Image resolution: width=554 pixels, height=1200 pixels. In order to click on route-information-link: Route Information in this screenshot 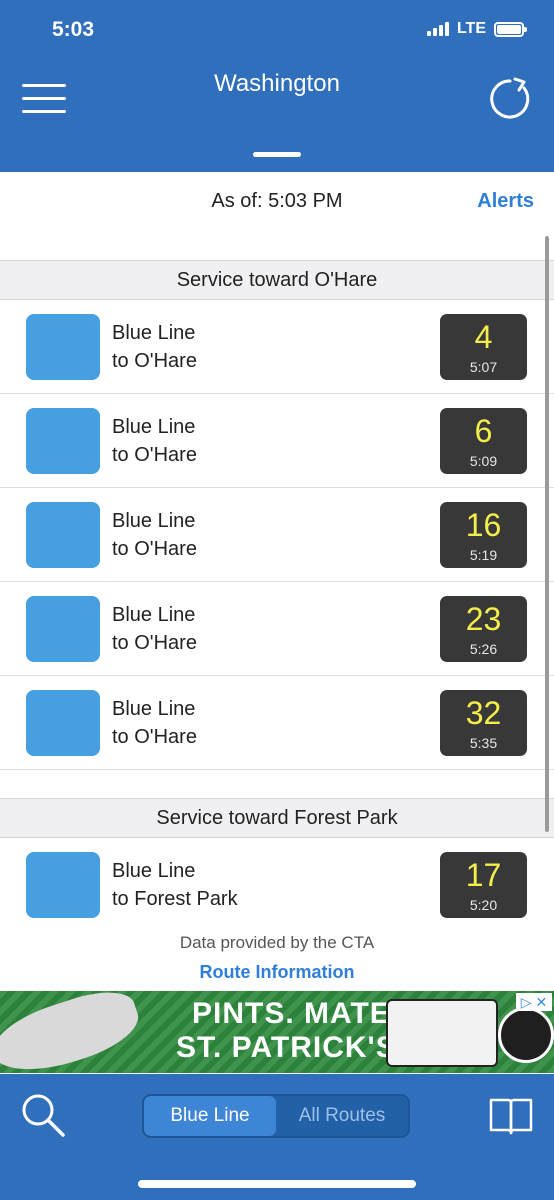, I will do `click(277, 972)`.